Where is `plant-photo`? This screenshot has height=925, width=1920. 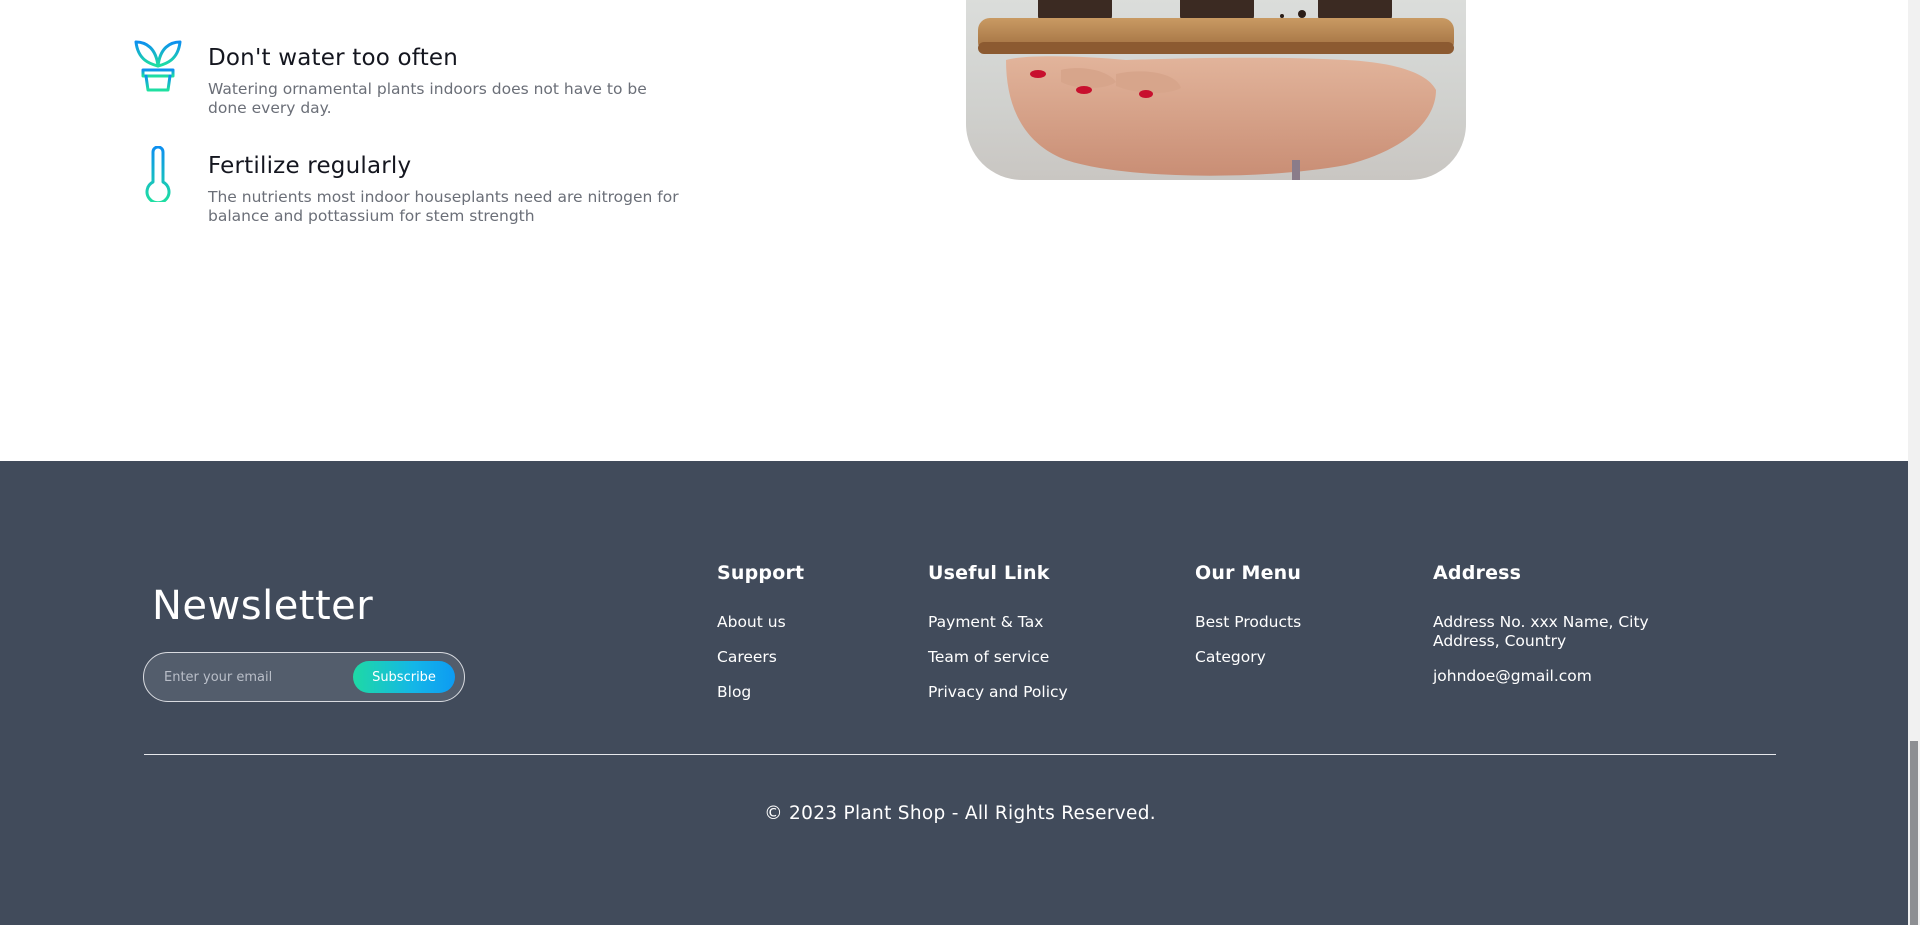 plant-photo is located at coordinates (1216, 90).